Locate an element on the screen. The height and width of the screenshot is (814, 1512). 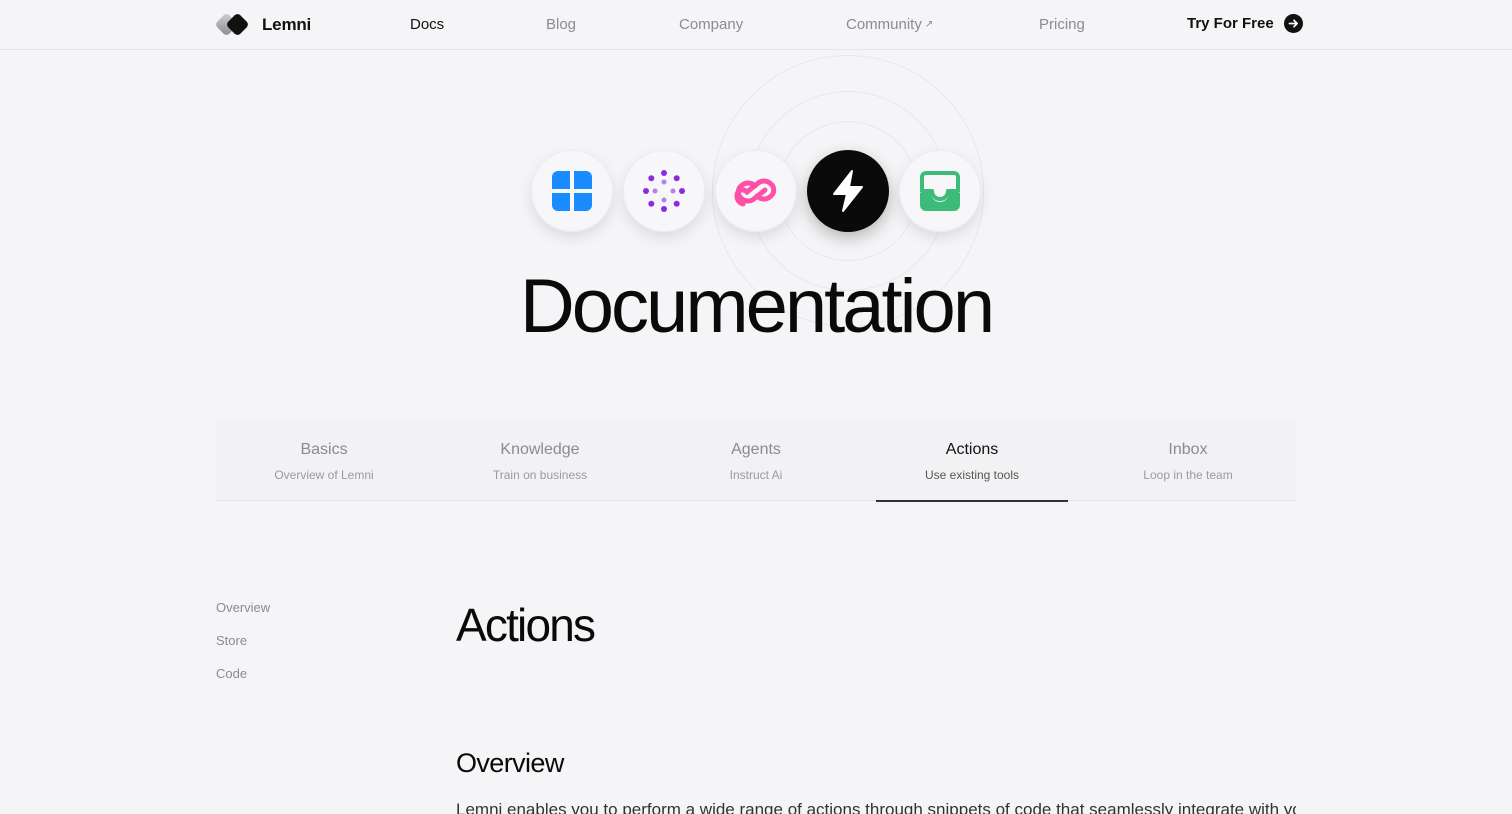
tab-agents: Agents Instruct Ai is located at coordinates (756, 460).